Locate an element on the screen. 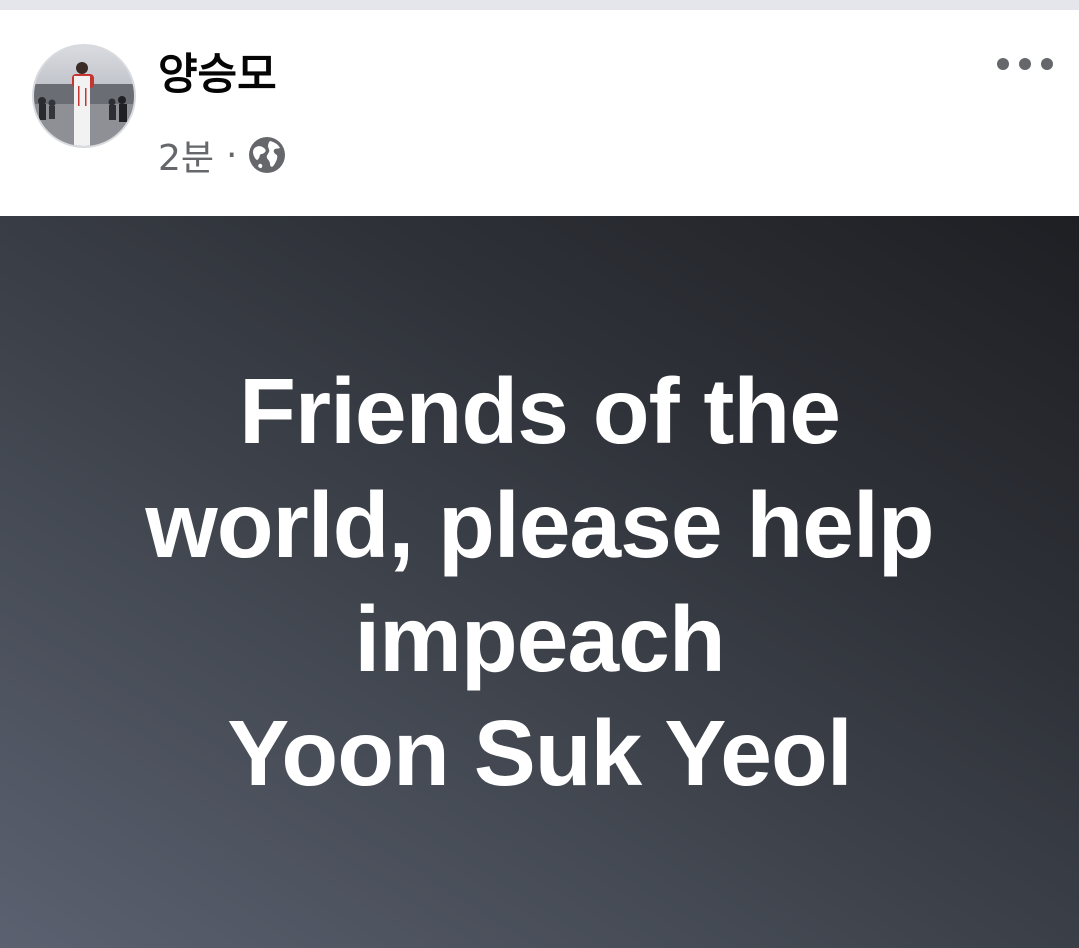 The height and width of the screenshot is (948, 1079). post-timestamp: 2분 is located at coordinates (186, 155).